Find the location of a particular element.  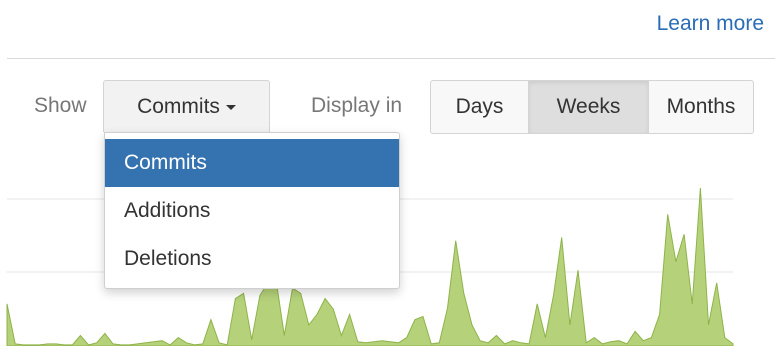

period-button-group: Days Weeks Months is located at coordinates (592, 107).